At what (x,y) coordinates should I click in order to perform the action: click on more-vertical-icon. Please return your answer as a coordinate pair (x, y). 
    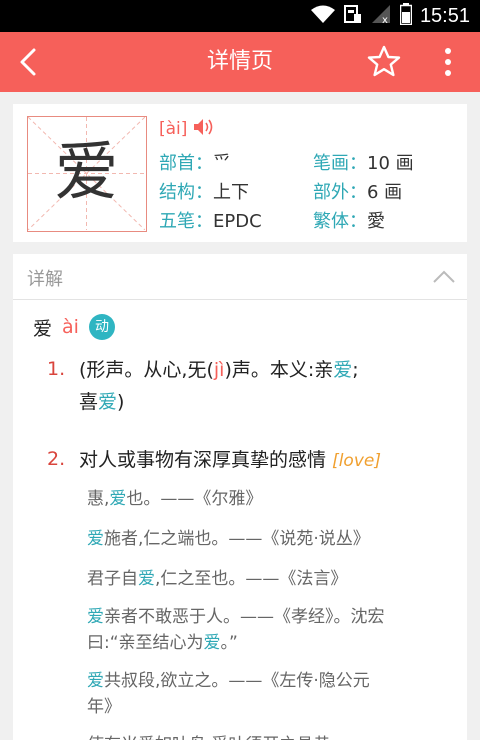
    Looking at the image, I should click on (448, 62).